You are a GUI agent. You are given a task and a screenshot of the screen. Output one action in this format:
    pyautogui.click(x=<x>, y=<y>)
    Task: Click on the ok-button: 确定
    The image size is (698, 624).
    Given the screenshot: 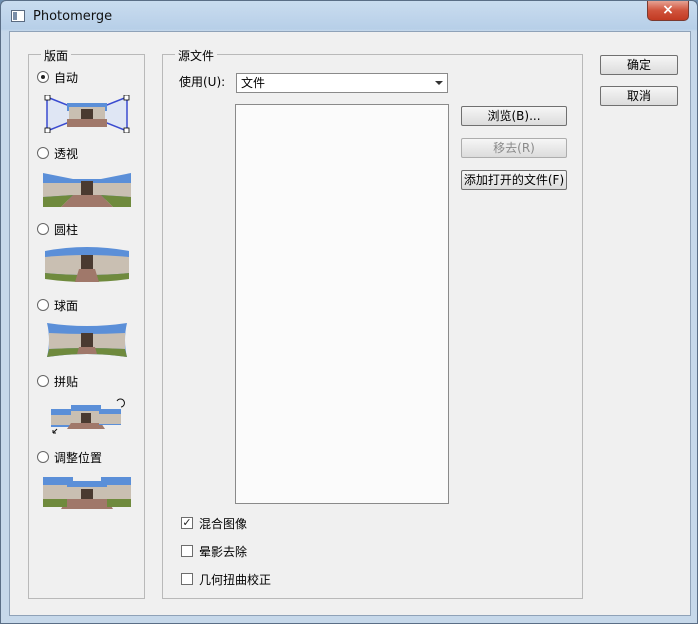 What is the action you would take?
    pyautogui.click(x=639, y=65)
    